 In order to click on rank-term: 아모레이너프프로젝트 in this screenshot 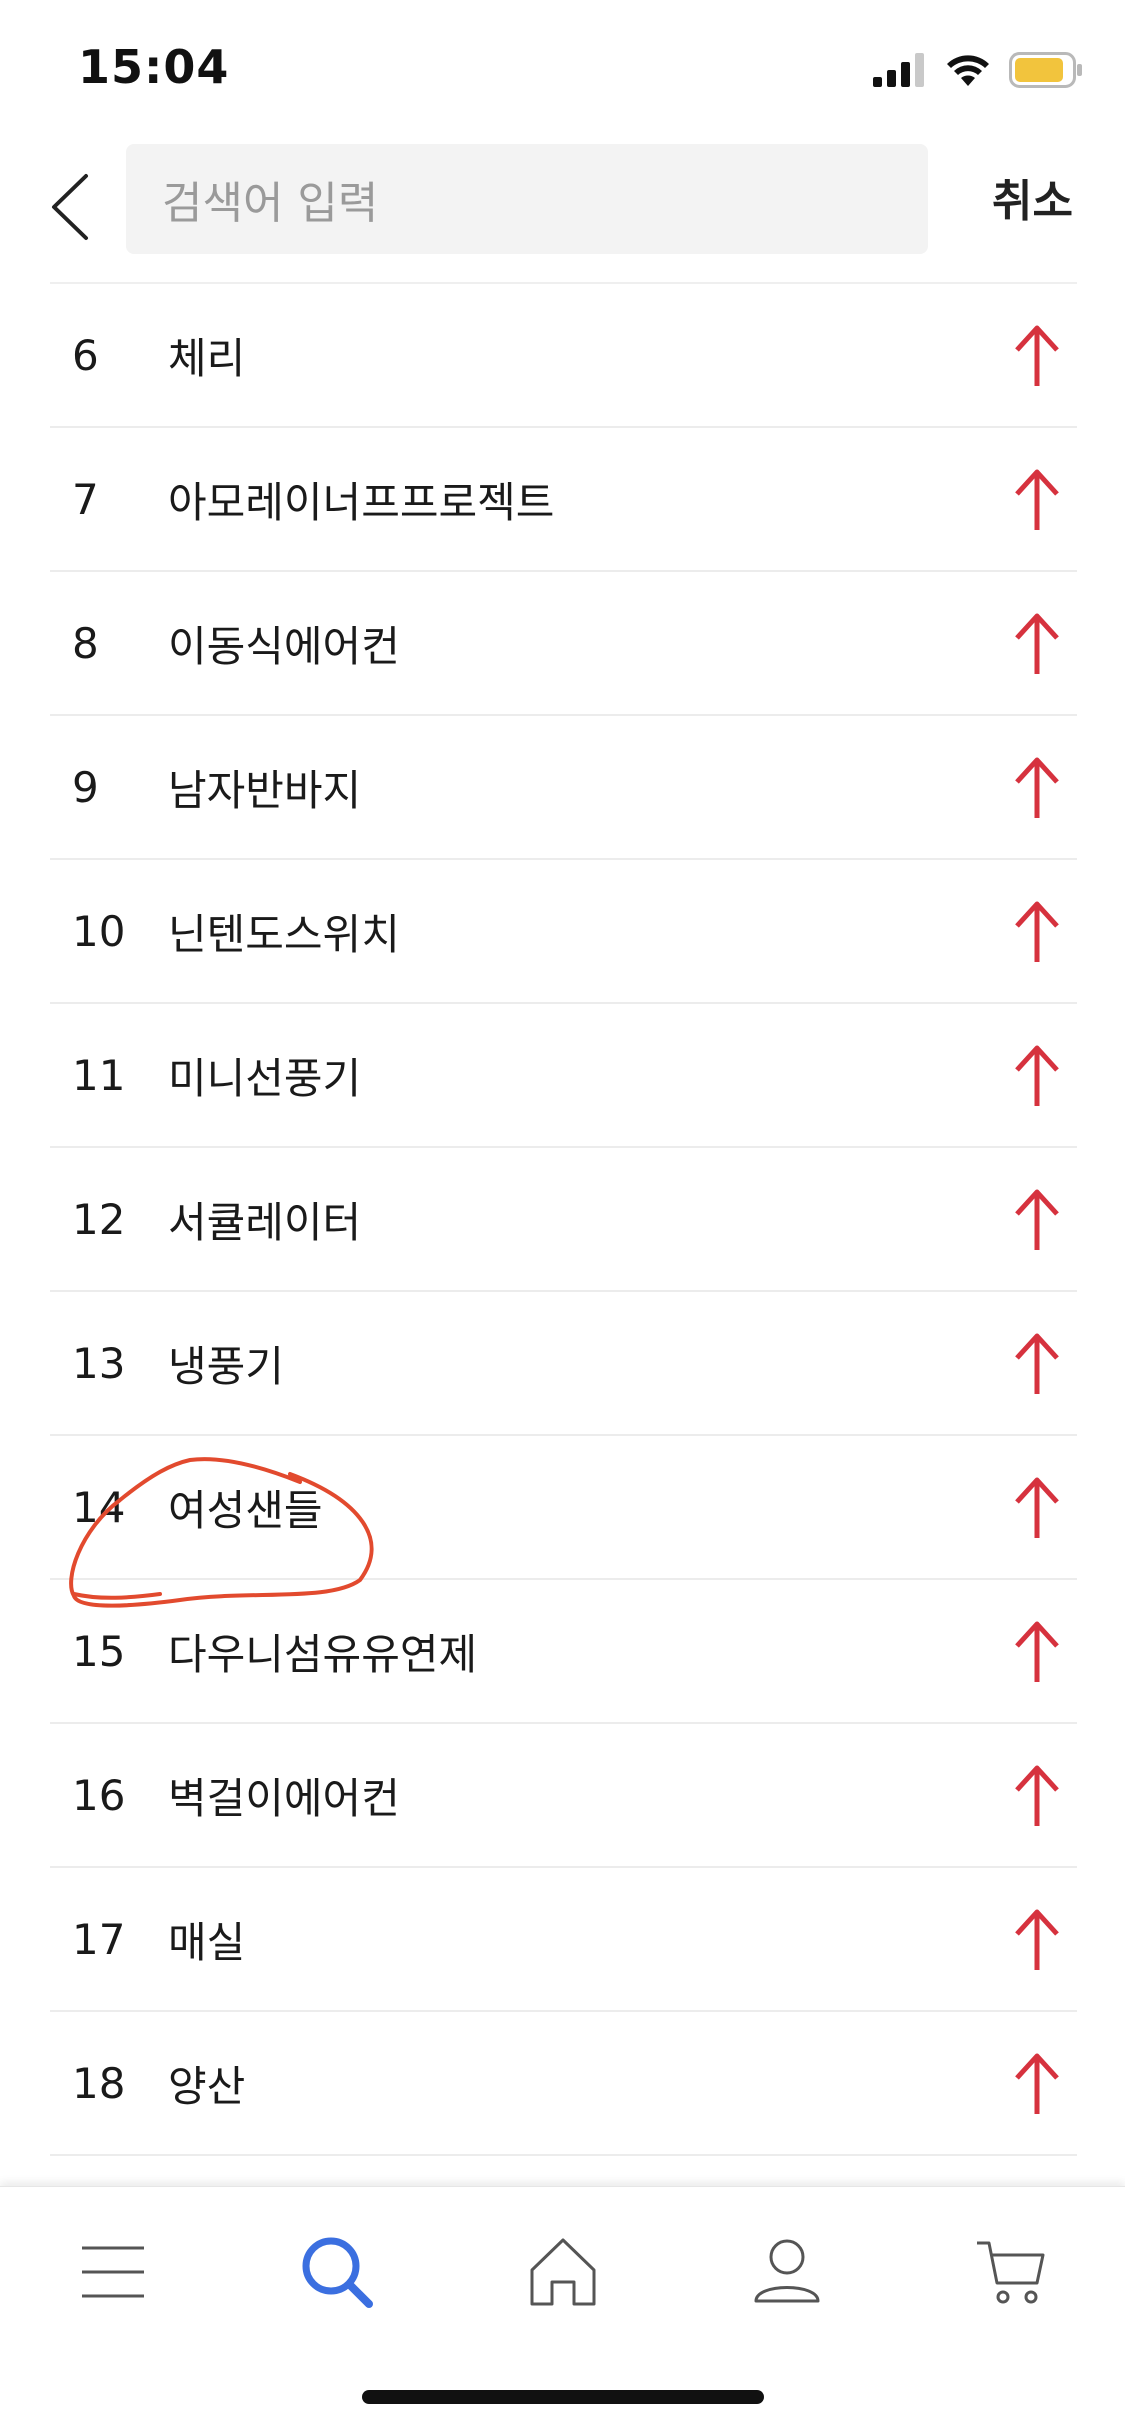, I will do `click(361, 502)`.